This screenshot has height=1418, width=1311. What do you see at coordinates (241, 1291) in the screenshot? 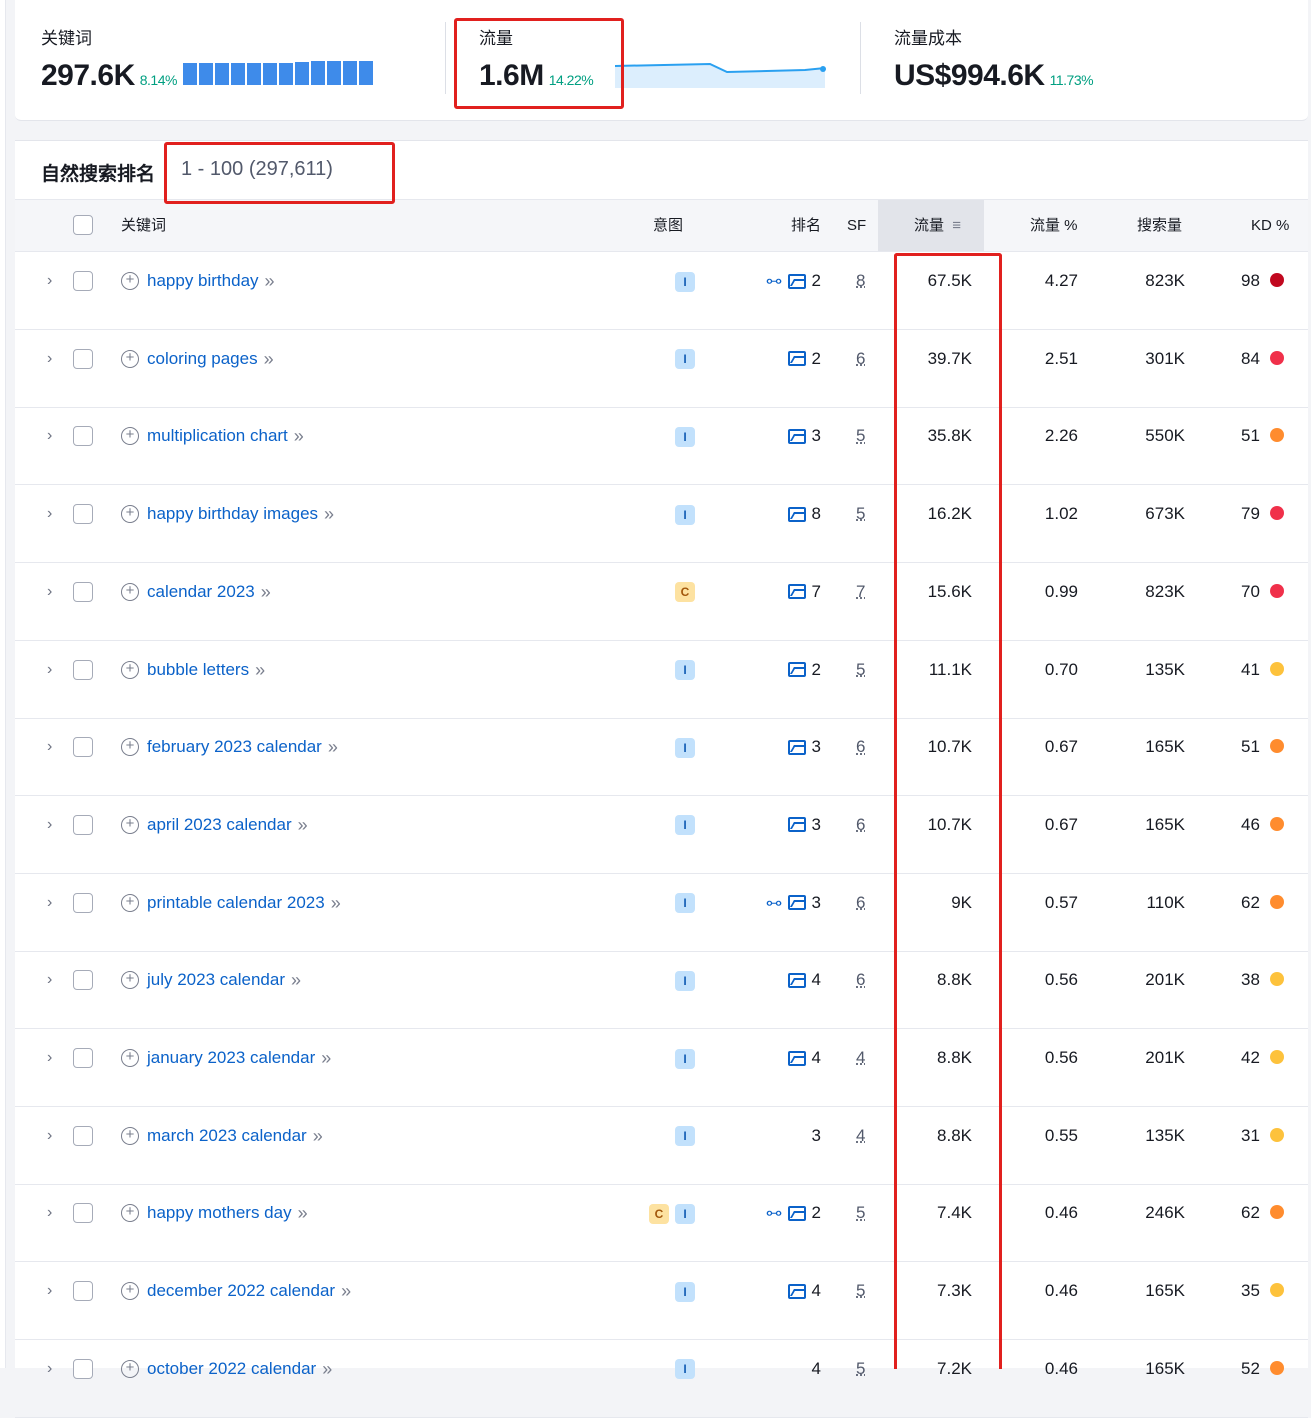
I see `keyword-link: december 2022 calendar` at bounding box center [241, 1291].